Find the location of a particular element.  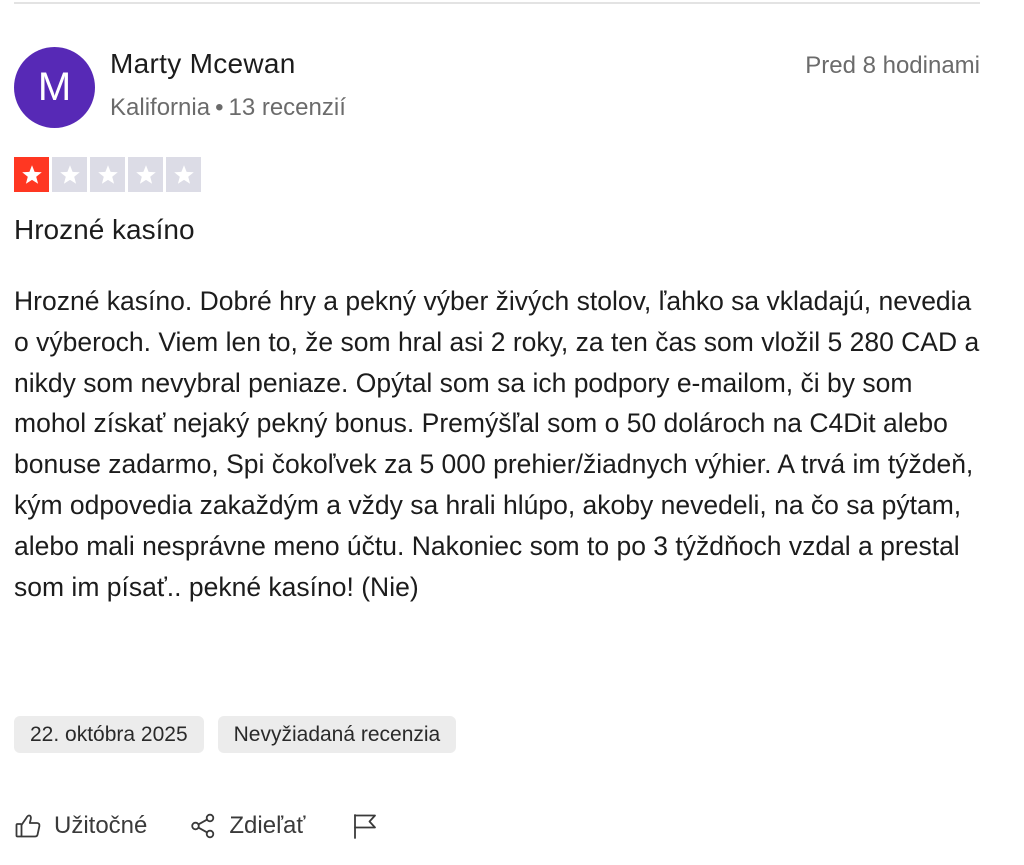

thumbs-up-icon is located at coordinates (28, 826).